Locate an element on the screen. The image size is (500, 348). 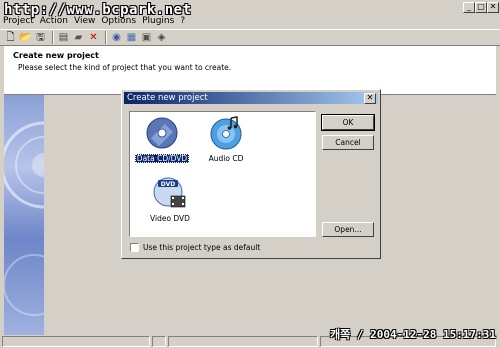
type-label: Data CD/DVD is located at coordinates (162, 158).